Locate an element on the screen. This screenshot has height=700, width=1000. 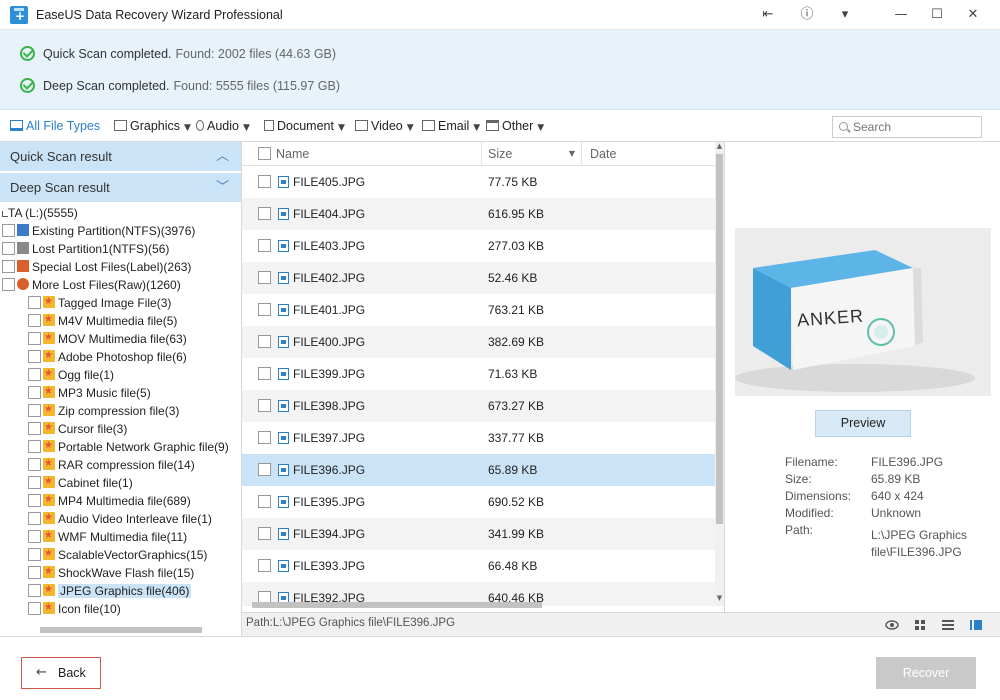
filter-audio: Audio ▼ is located at coordinates (223, 126).